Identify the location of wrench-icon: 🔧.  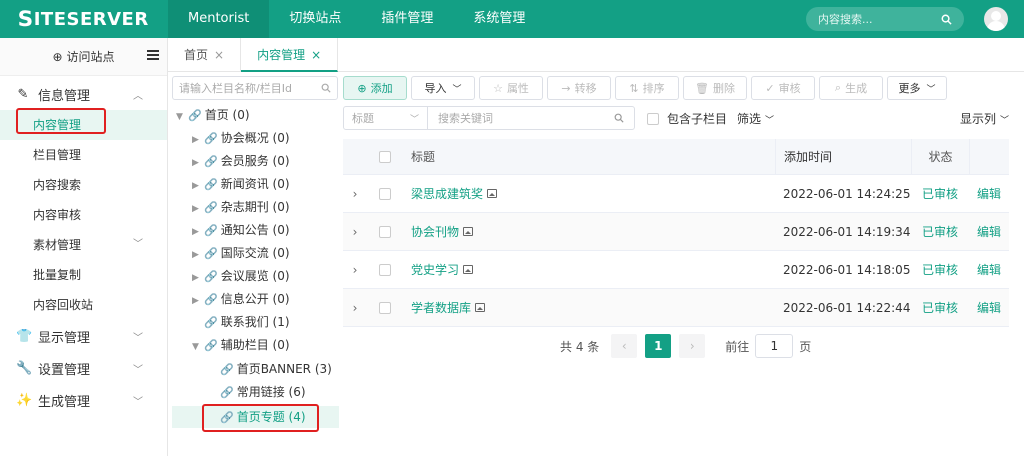
(24, 368).